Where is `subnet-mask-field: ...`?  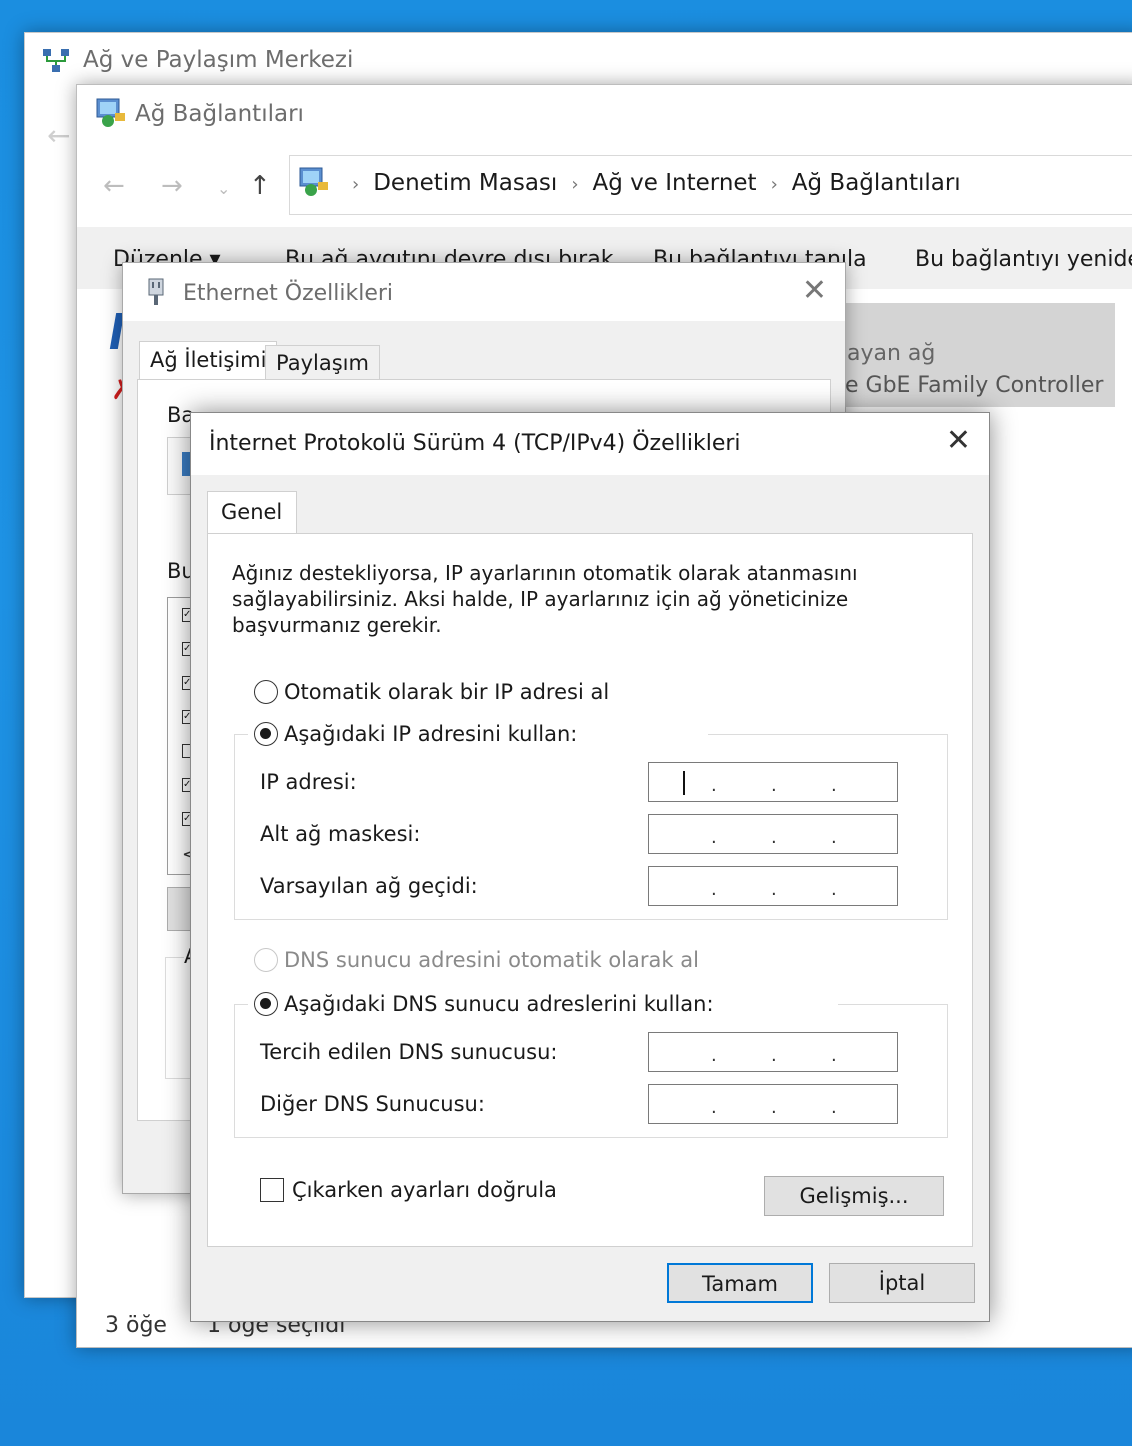 subnet-mask-field: ... is located at coordinates (773, 834).